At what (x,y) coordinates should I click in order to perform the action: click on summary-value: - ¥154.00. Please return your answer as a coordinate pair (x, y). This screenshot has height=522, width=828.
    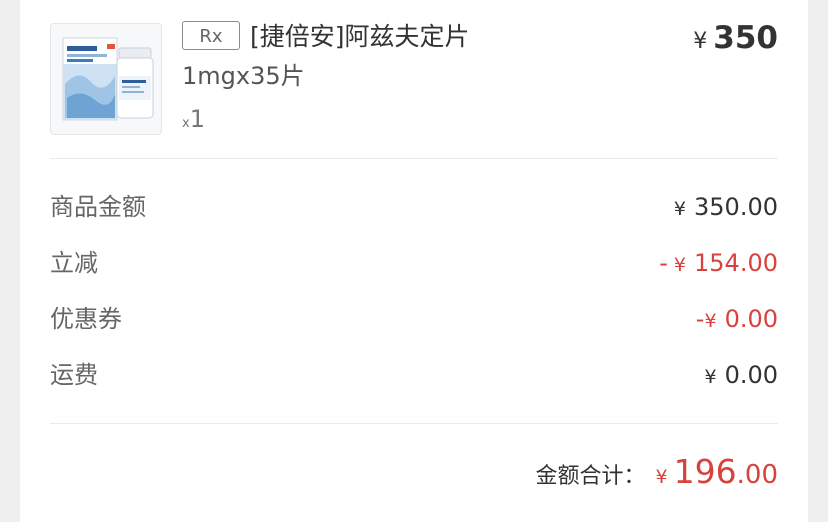
    Looking at the image, I should click on (718, 264).